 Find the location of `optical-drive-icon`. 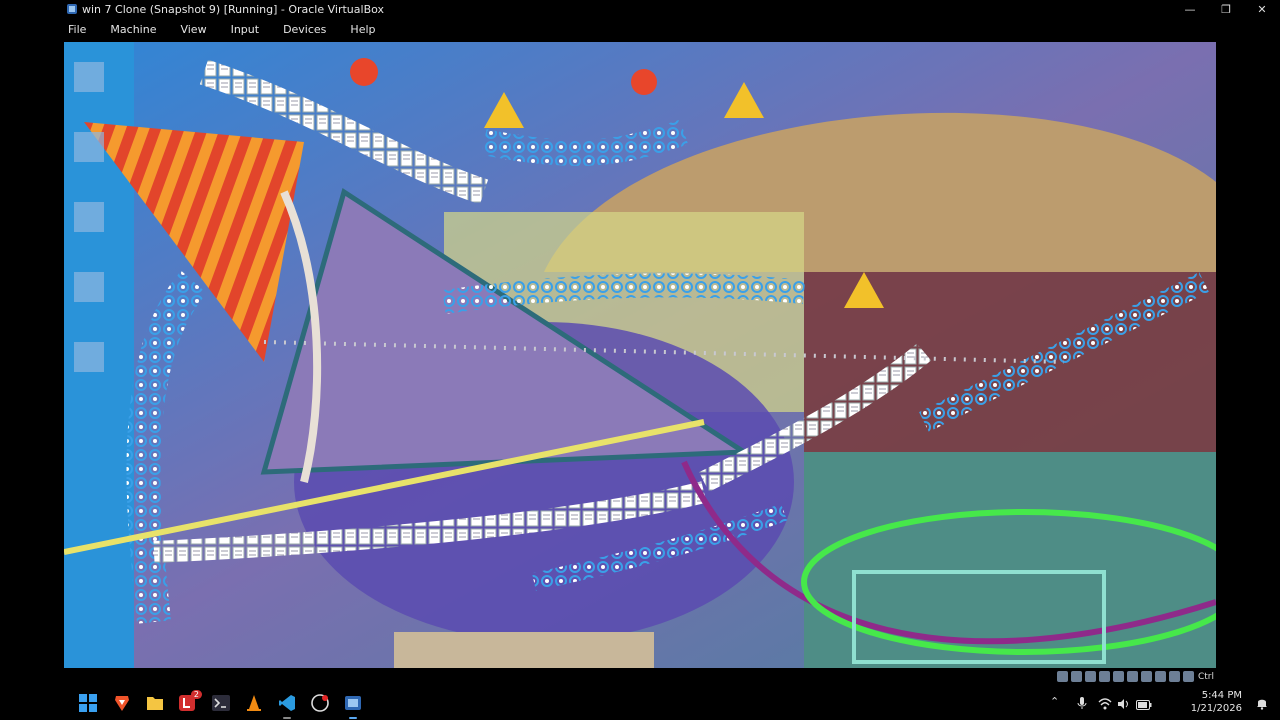

optical-drive-icon is located at coordinates (1076, 676).